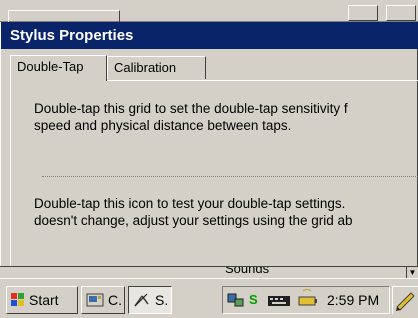 The width and height of the screenshot is (418, 318). I want to click on tab-double-tap: Double-Tap, so click(58, 68).